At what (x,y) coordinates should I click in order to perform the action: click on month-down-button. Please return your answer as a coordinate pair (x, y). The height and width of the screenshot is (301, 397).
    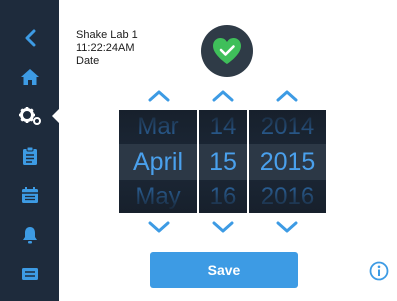
    Looking at the image, I should click on (159, 227).